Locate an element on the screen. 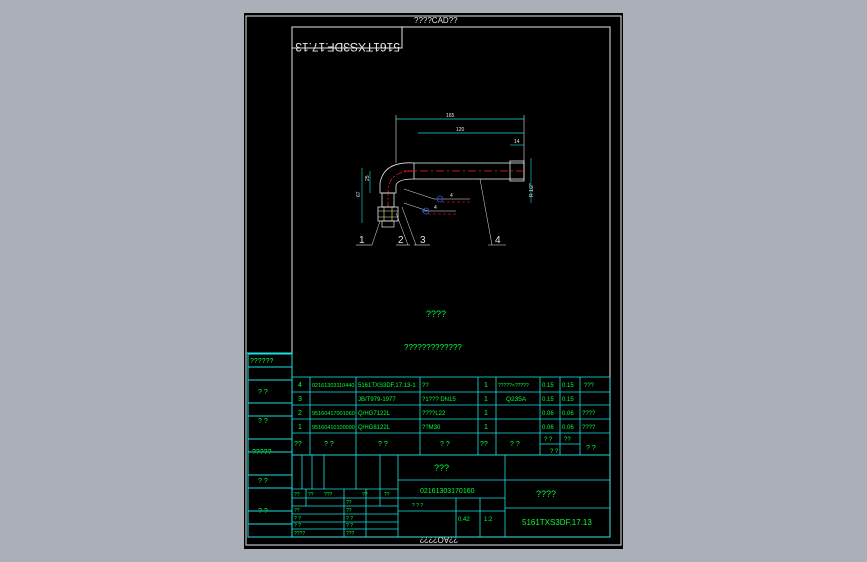 The image size is (867, 562). callout-3: 3 is located at coordinates (423, 240).